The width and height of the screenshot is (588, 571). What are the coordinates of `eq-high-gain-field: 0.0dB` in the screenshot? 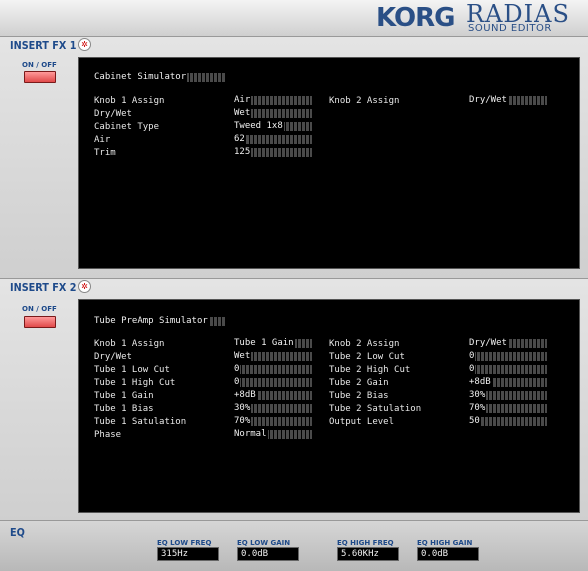 It's located at (448, 554).